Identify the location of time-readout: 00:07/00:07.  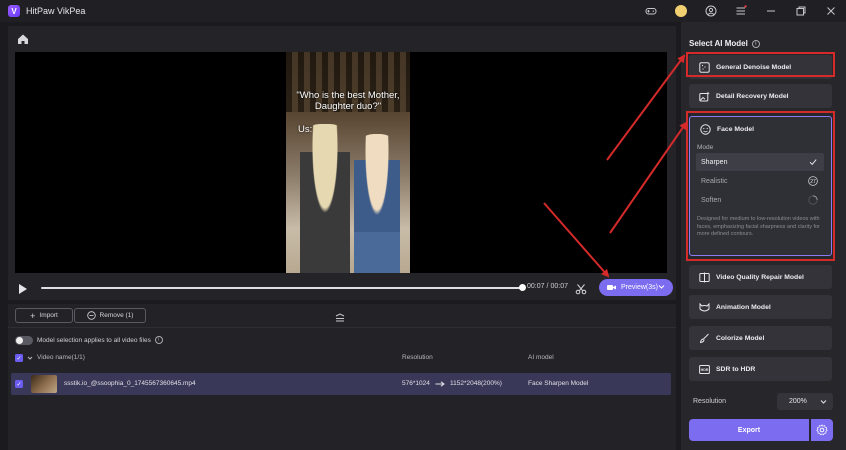
(547, 286).